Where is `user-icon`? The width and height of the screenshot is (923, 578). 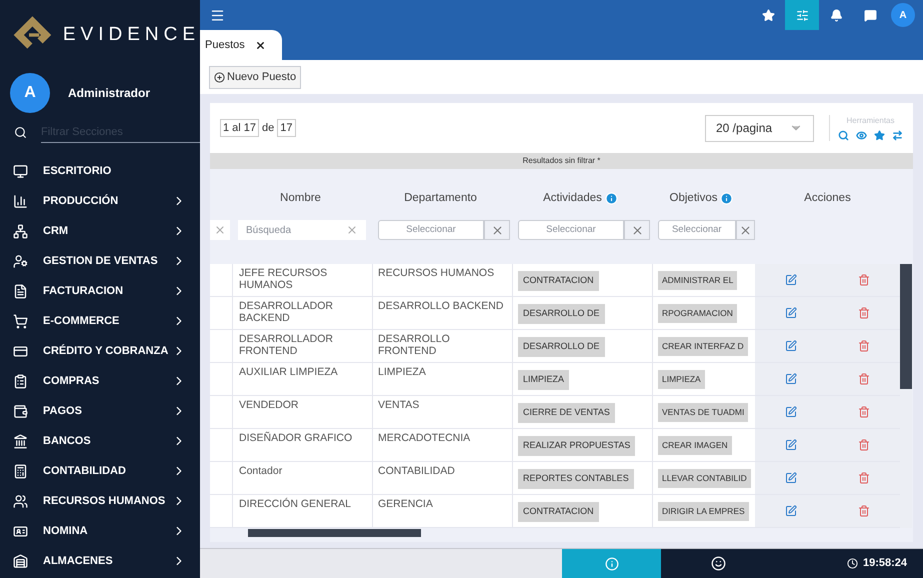 user-icon is located at coordinates (20, 261).